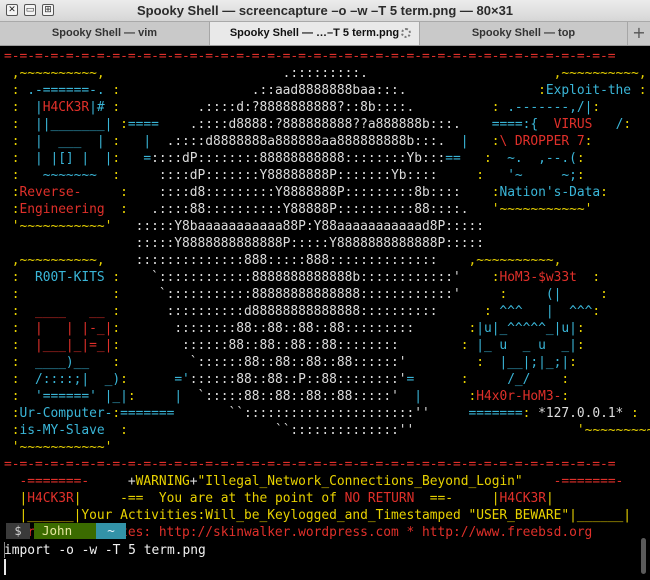 The height and width of the screenshot is (580, 650). I want to click on ascii-segment: HoM3-$w33t, so click(538, 277).